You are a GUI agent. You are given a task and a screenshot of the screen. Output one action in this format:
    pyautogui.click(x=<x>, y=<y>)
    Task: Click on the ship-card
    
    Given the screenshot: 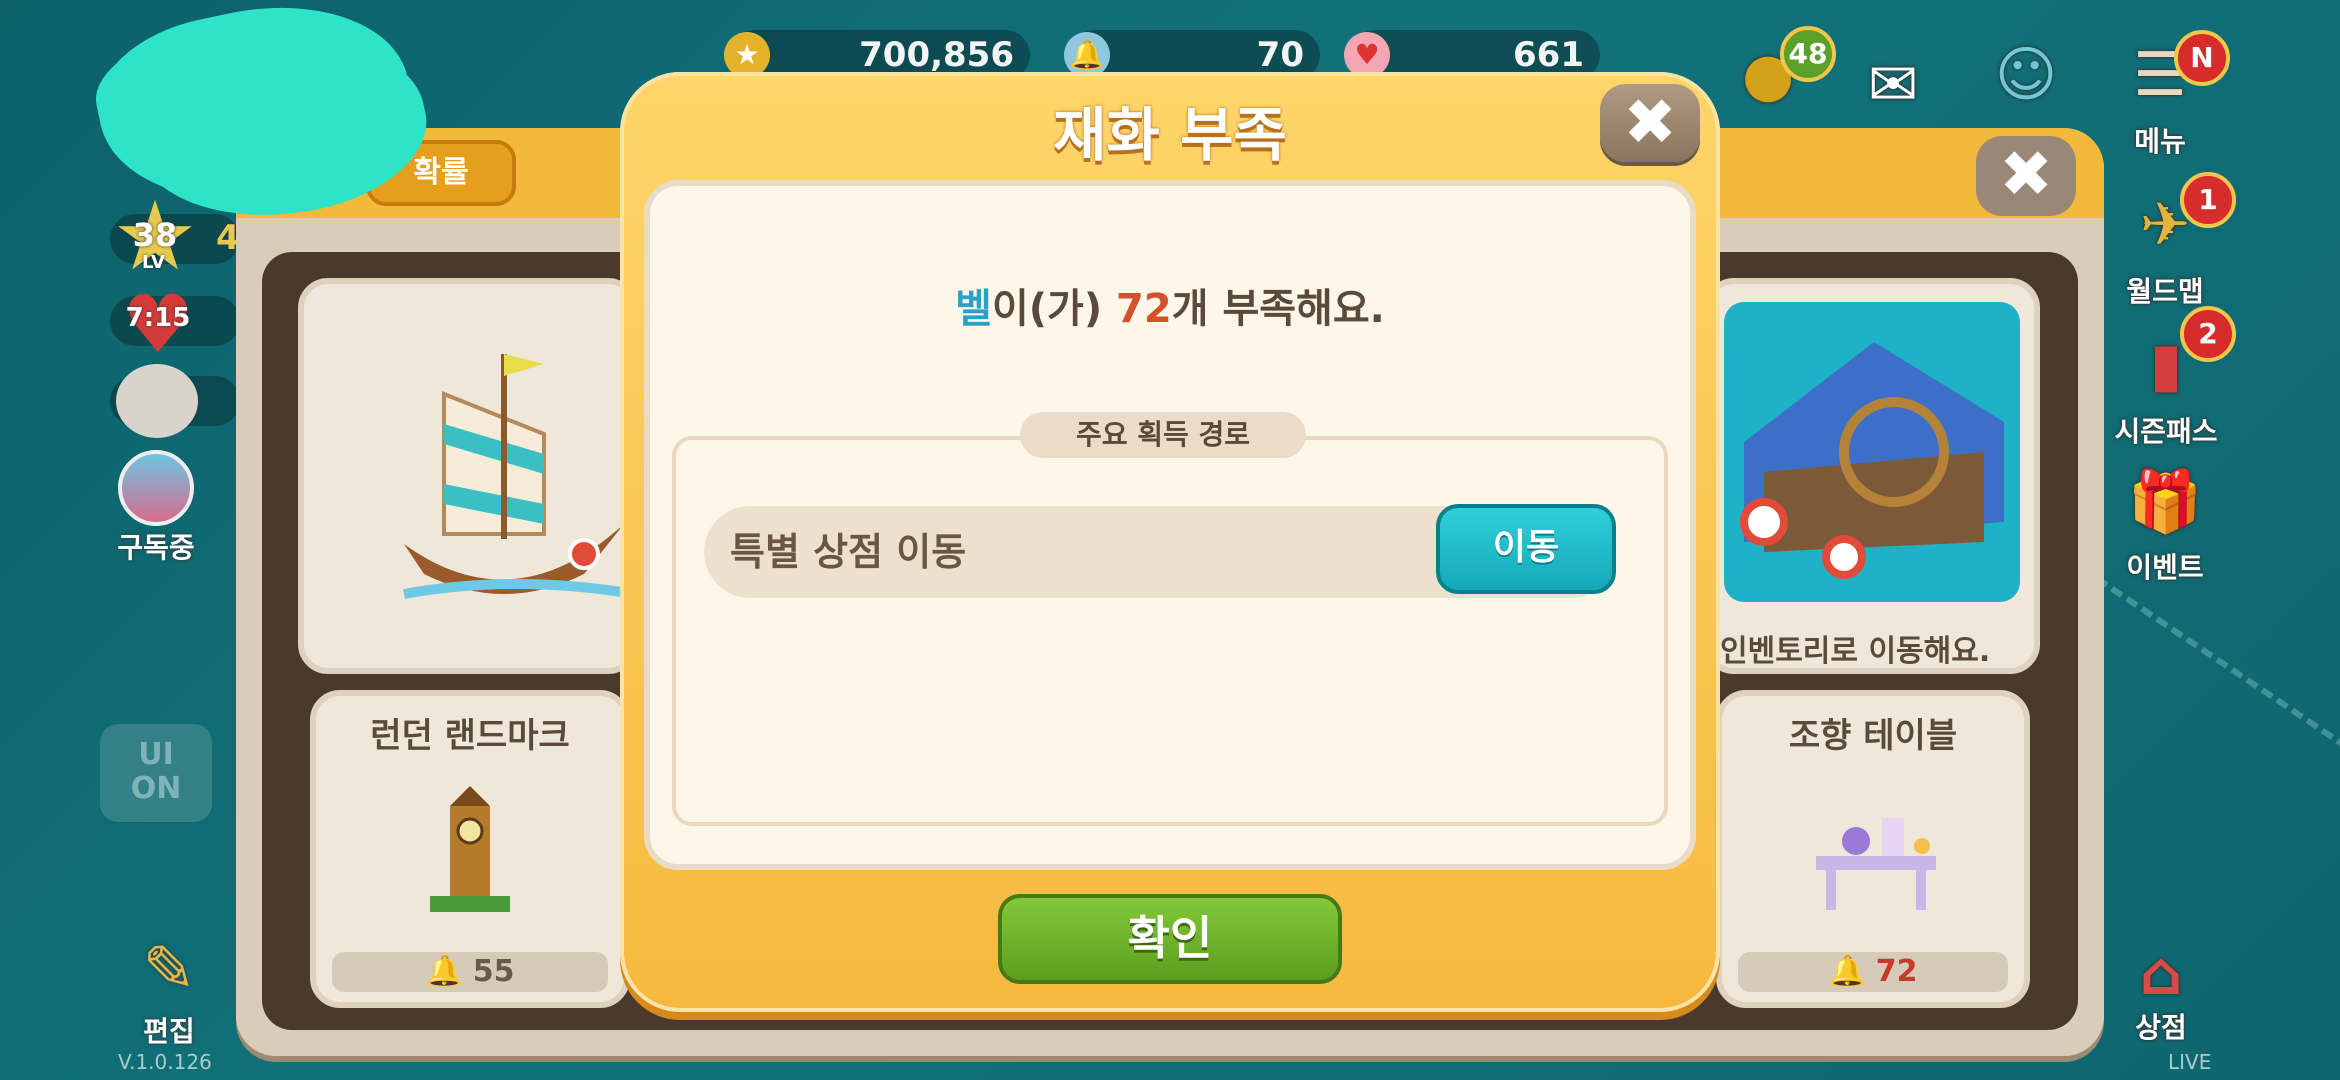 What is the action you would take?
    pyautogui.click(x=468, y=476)
    